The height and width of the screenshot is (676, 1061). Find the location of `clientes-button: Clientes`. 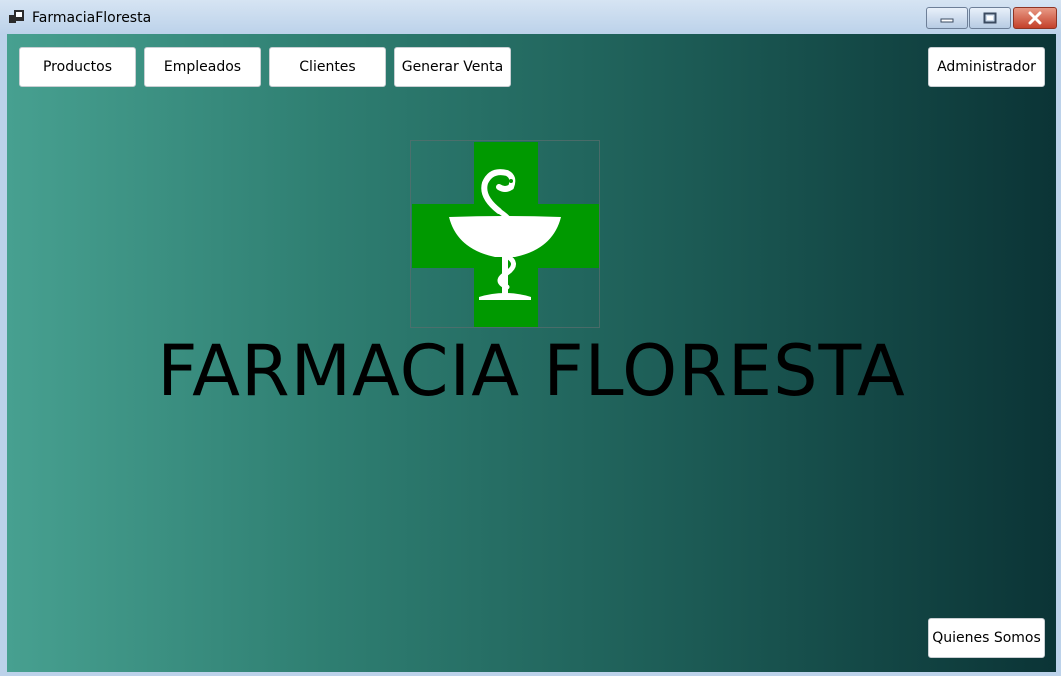

clientes-button: Clientes is located at coordinates (327, 67).